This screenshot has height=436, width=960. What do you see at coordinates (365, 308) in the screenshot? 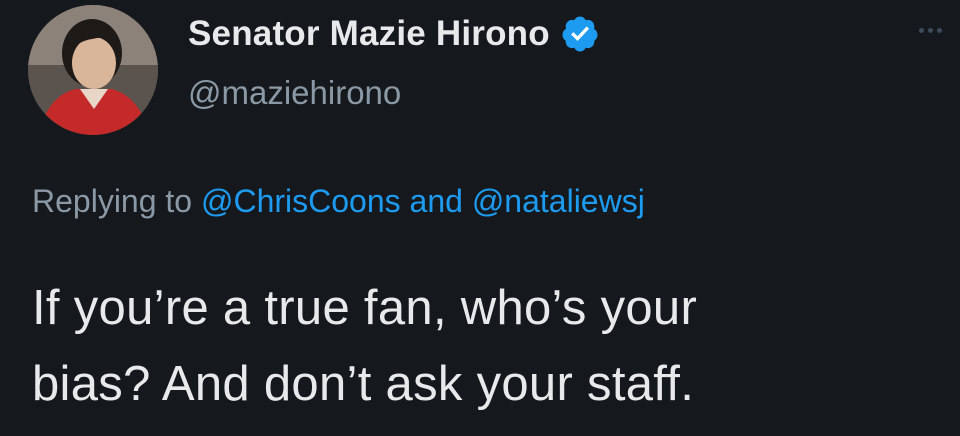
I see `tweet-line-1: If you’re a true fan, who’s your` at bounding box center [365, 308].